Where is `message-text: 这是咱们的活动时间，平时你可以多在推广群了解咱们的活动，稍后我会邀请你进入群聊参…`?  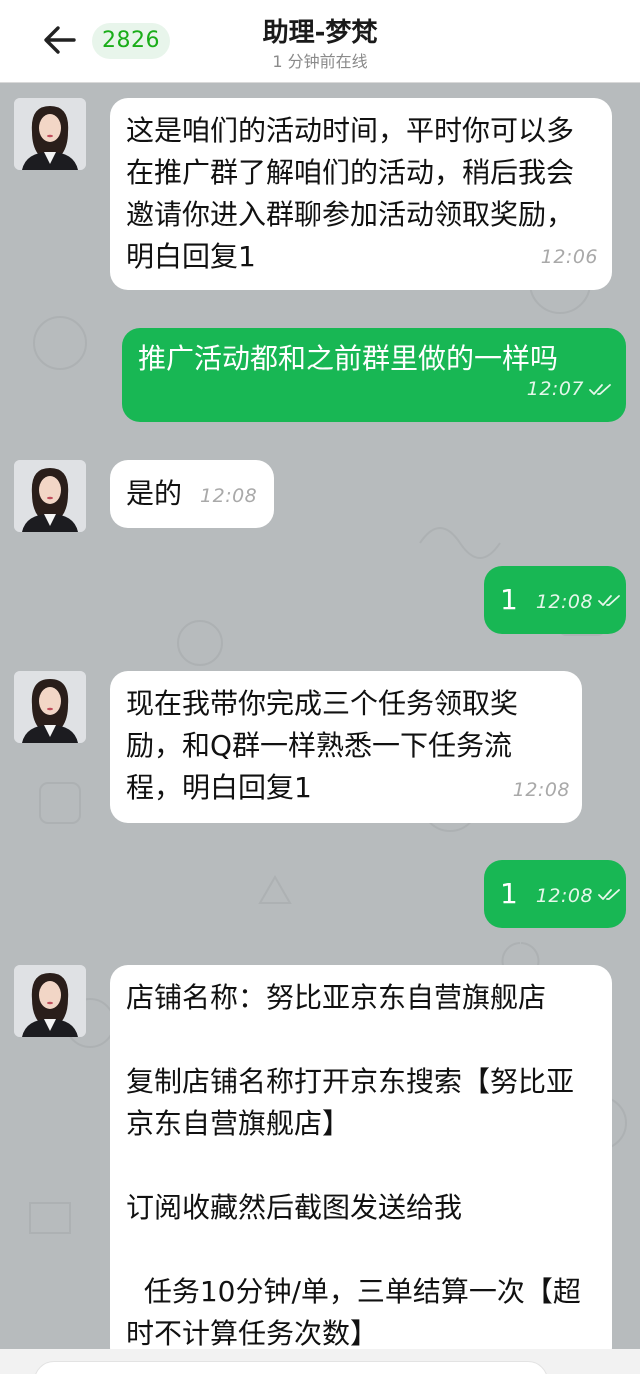
message-text: 这是咱们的活动时间，平时你可以多在推广群了解咱们的活动，稍后我会邀请你进入群聊参… is located at coordinates (350, 193).